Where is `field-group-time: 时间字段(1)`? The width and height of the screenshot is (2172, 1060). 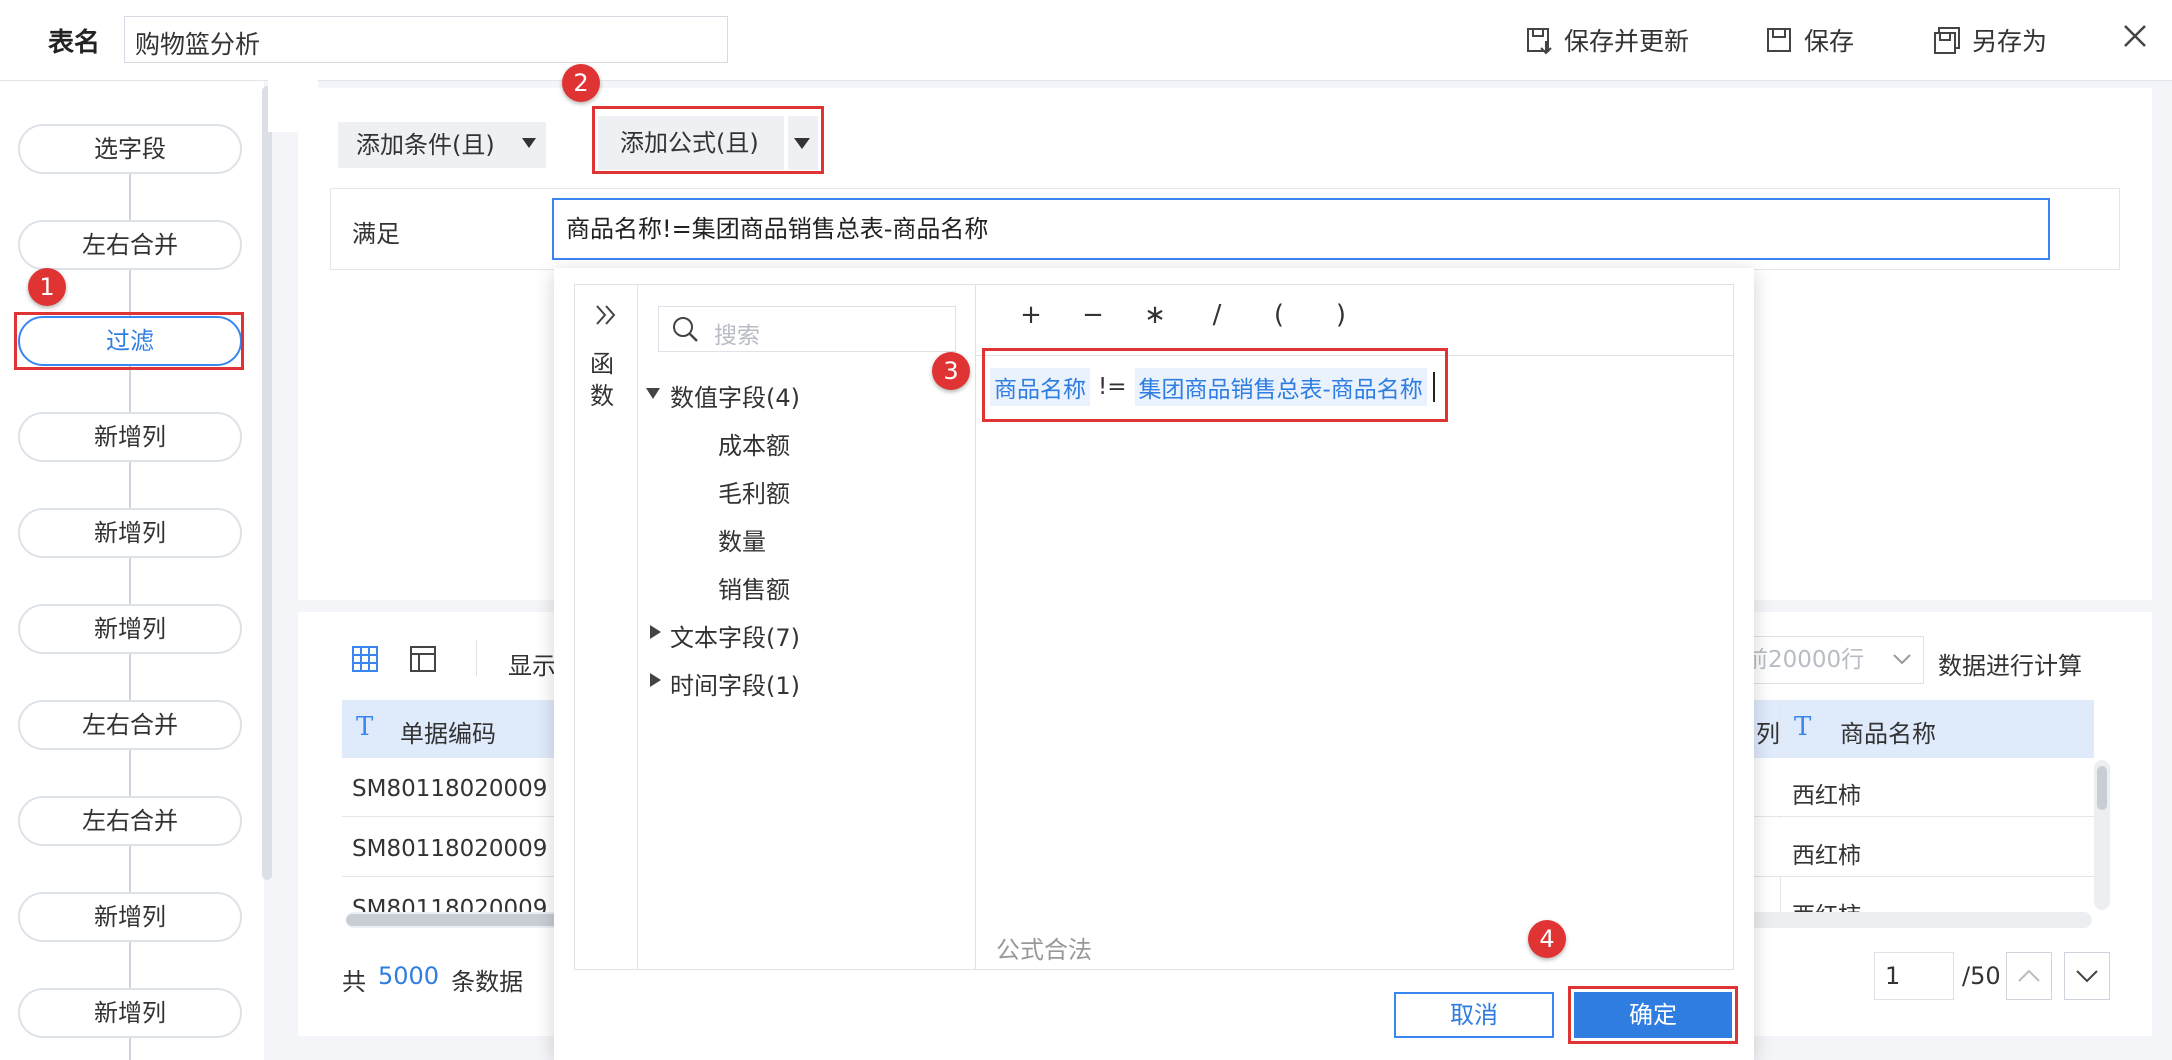 field-group-time: 时间字段(1) is located at coordinates (735, 683).